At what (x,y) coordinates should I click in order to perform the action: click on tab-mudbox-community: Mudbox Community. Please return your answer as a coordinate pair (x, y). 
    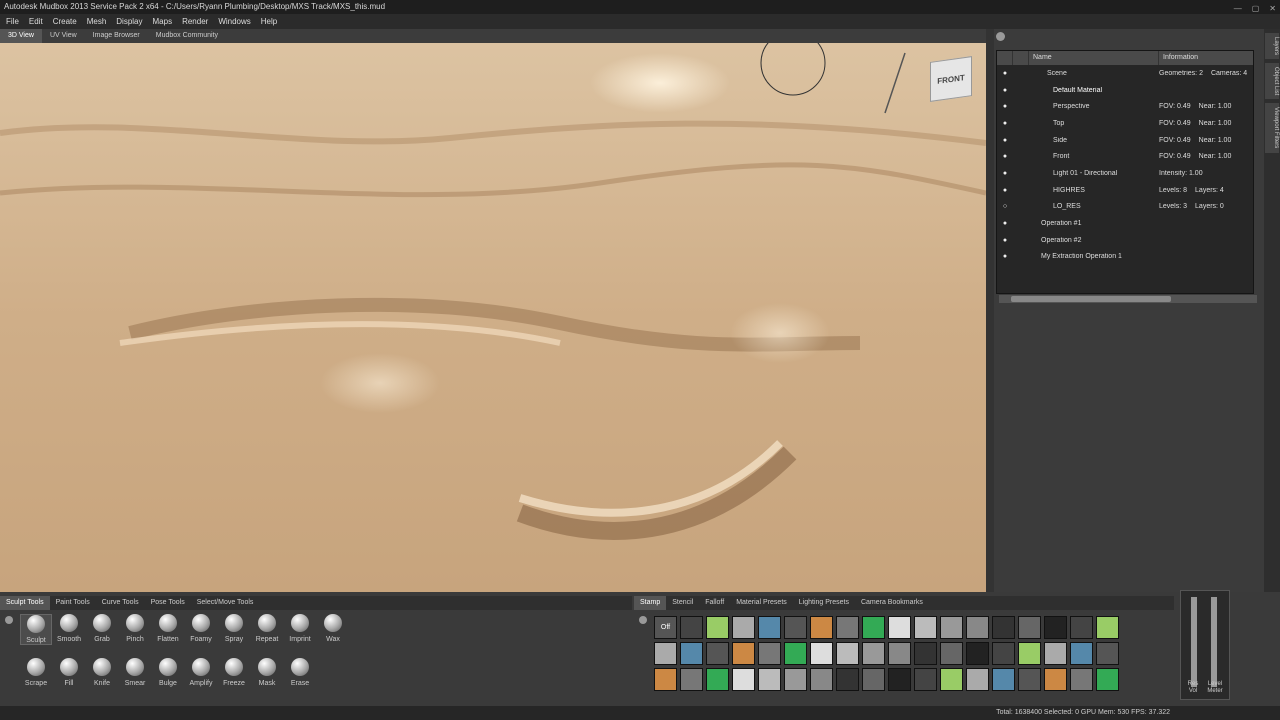
    Looking at the image, I should click on (187, 36).